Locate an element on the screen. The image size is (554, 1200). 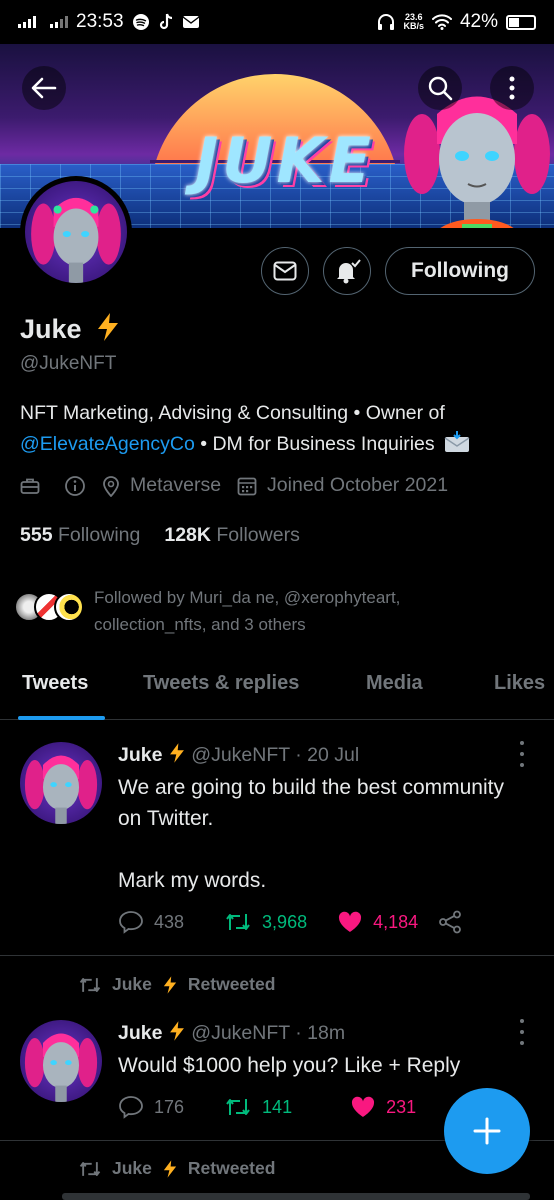
search-button is located at coordinates (440, 88).